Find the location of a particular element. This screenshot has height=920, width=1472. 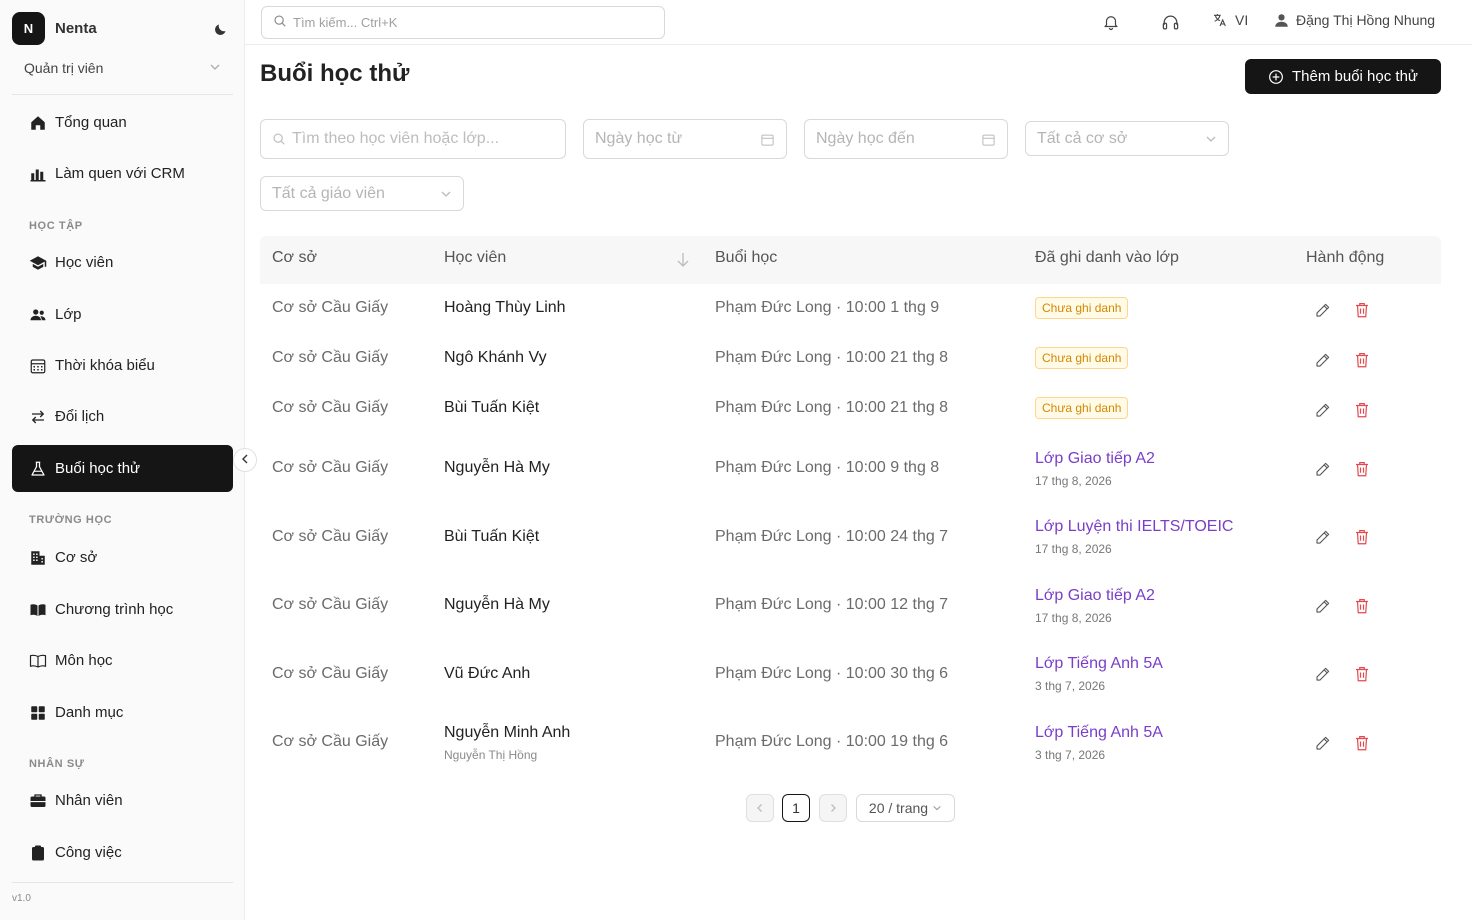

pagination-page-button: 1 is located at coordinates (796, 808).